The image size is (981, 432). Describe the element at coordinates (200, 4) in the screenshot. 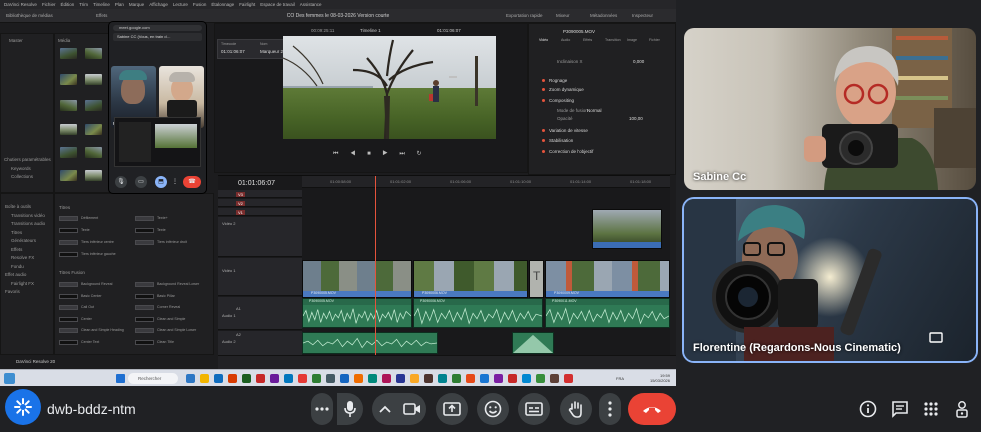

I see `menu-item: Fusion` at that location.